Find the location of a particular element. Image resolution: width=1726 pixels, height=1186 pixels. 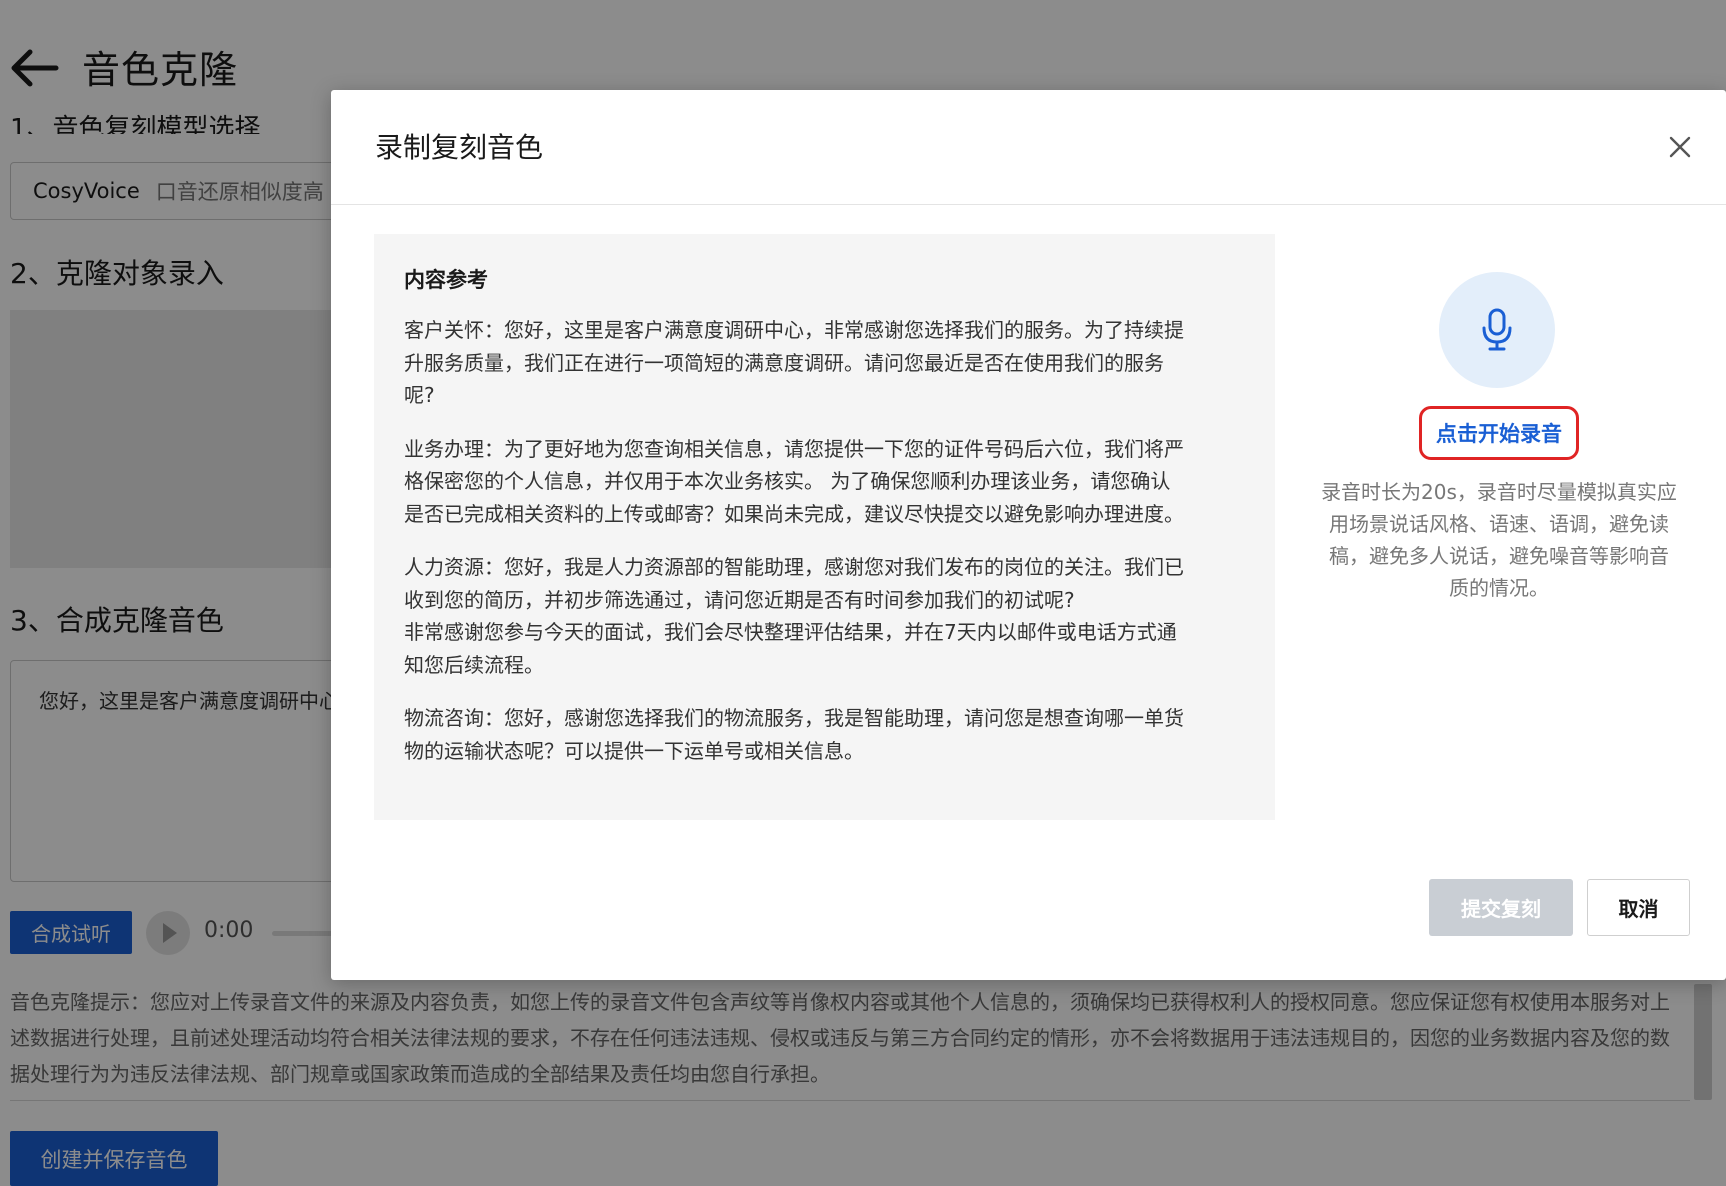

microphone-button is located at coordinates (1497, 330).